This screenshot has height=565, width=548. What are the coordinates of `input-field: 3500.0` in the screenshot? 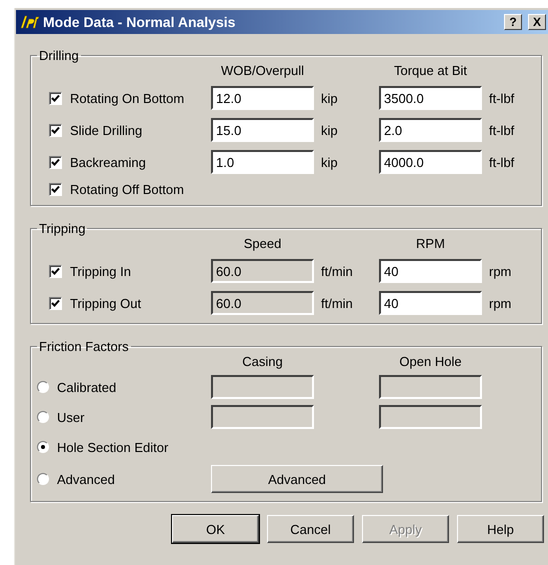 It's located at (430, 98).